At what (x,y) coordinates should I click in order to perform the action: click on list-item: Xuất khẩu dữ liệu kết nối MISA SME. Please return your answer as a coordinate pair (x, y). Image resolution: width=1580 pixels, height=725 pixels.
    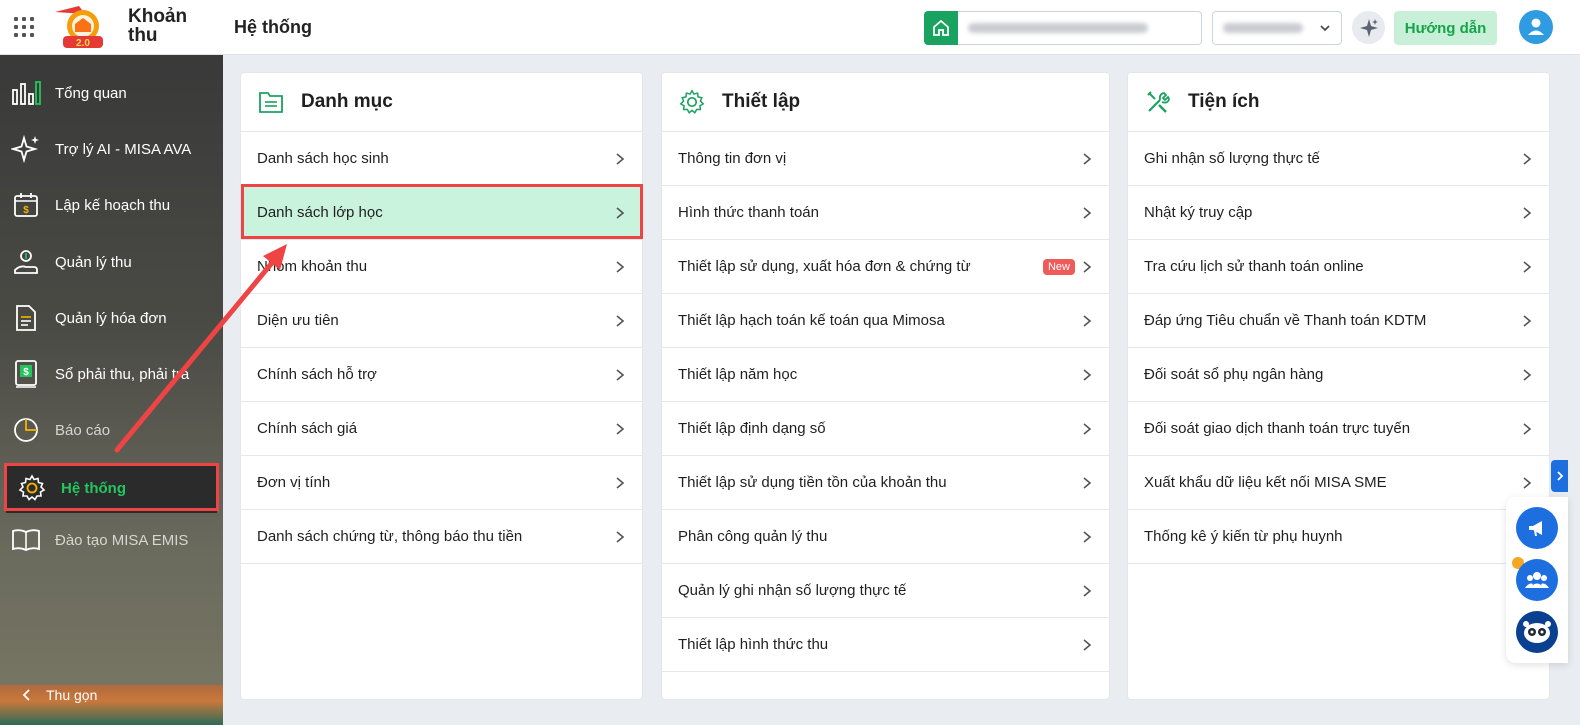
    Looking at the image, I should click on (1338, 483).